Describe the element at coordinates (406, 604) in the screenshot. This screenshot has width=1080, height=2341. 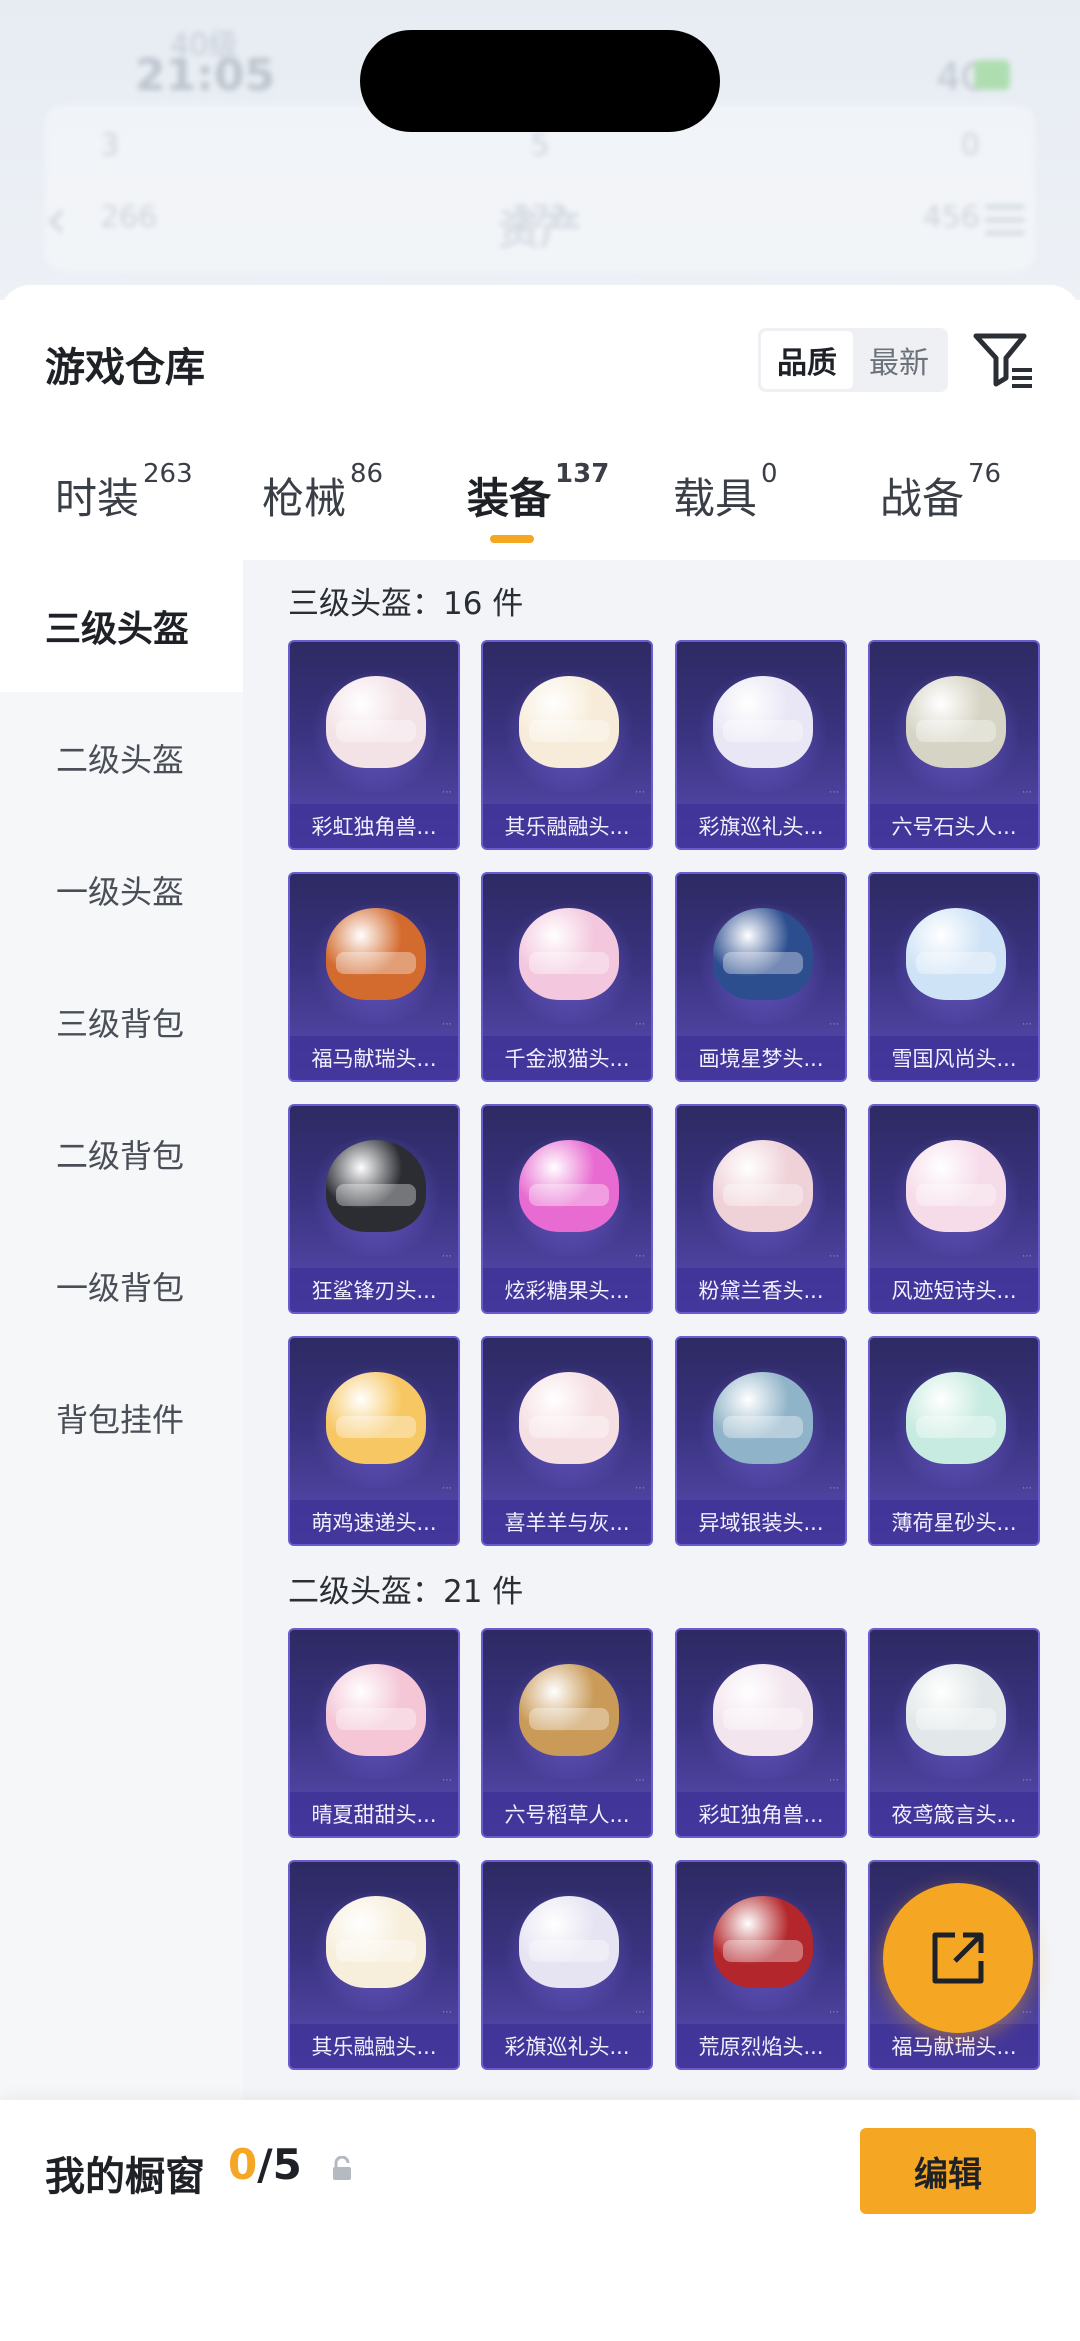
I see `section-title: 三级头盔：16 件` at that location.